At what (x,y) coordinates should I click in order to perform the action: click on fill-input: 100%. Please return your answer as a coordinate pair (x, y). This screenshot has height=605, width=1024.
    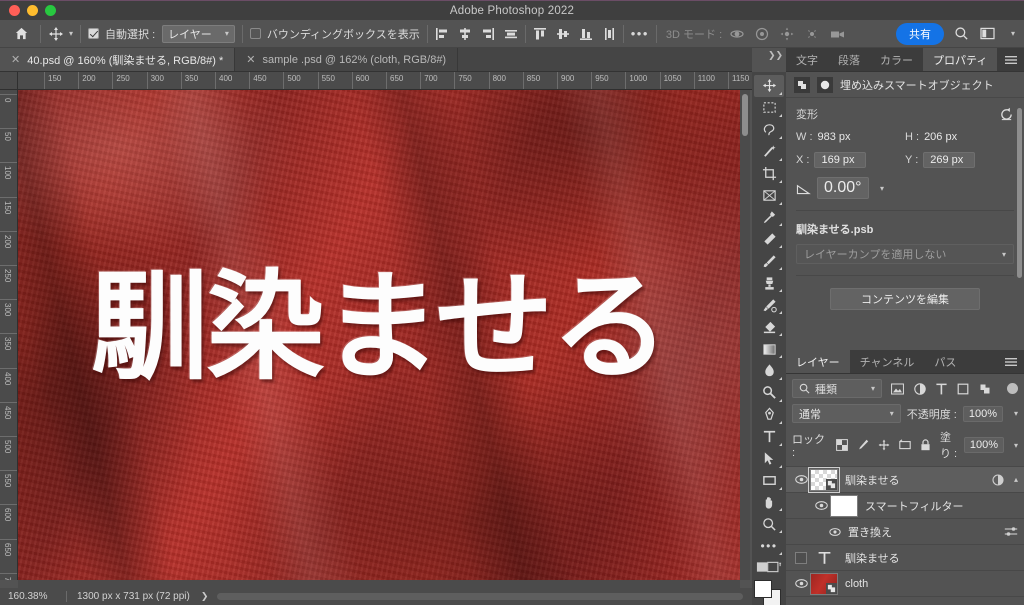
    Looking at the image, I should click on (983, 445).